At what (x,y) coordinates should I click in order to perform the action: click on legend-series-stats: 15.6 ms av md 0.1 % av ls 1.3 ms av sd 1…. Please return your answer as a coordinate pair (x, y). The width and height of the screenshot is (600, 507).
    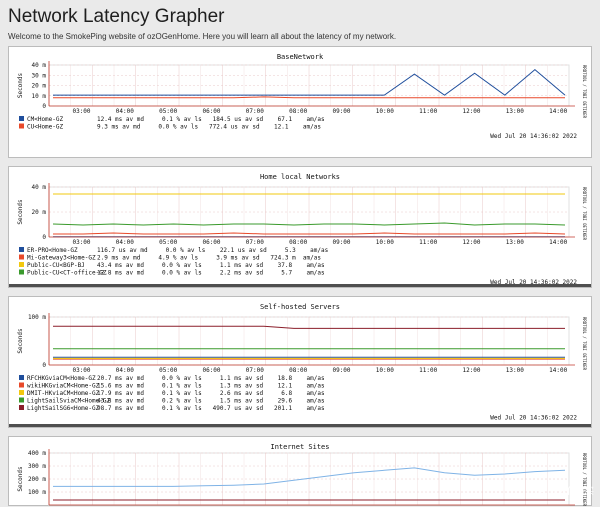
    Looking at the image, I should click on (211, 386).